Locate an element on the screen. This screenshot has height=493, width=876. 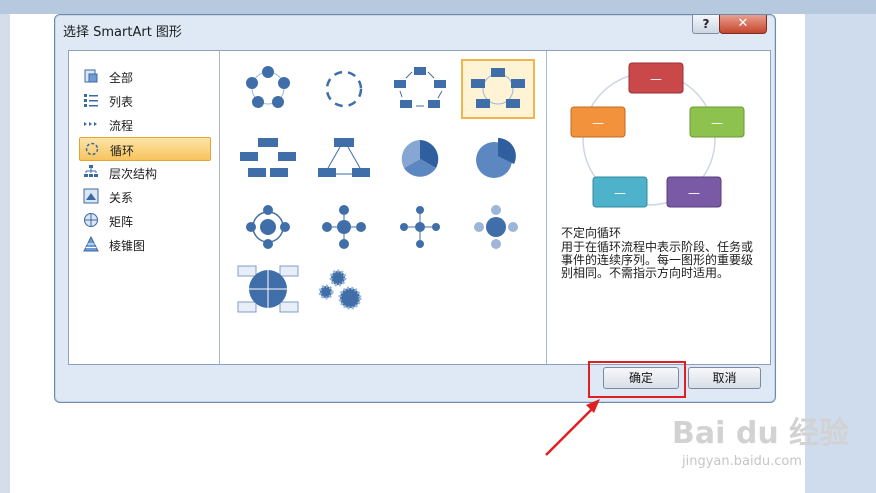
category-list: 全部 列表 流程 循环 层次结构 关系 矩阵 棱锥图 is located at coordinates (144, 207).